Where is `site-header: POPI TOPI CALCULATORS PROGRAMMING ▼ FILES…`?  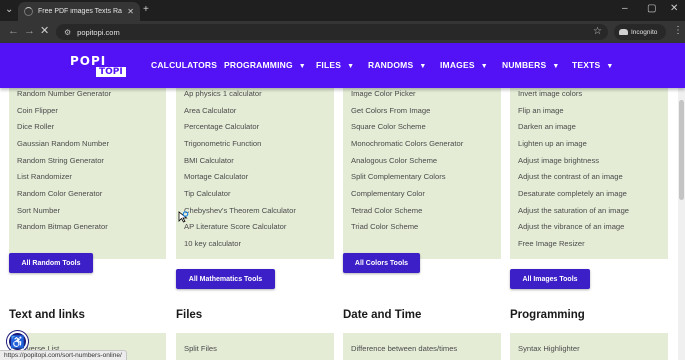
site-header: POPI TOPI CALCULATORS PROGRAMMING ▼ FILES… is located at coordinates (342, 65).